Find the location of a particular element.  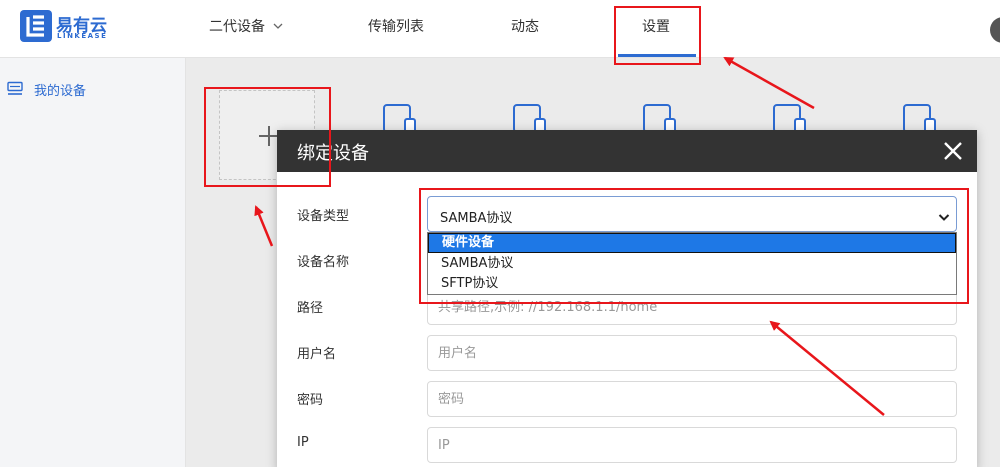

sidebar-item-label: 我的设备 is located at coordinates (60, 91).